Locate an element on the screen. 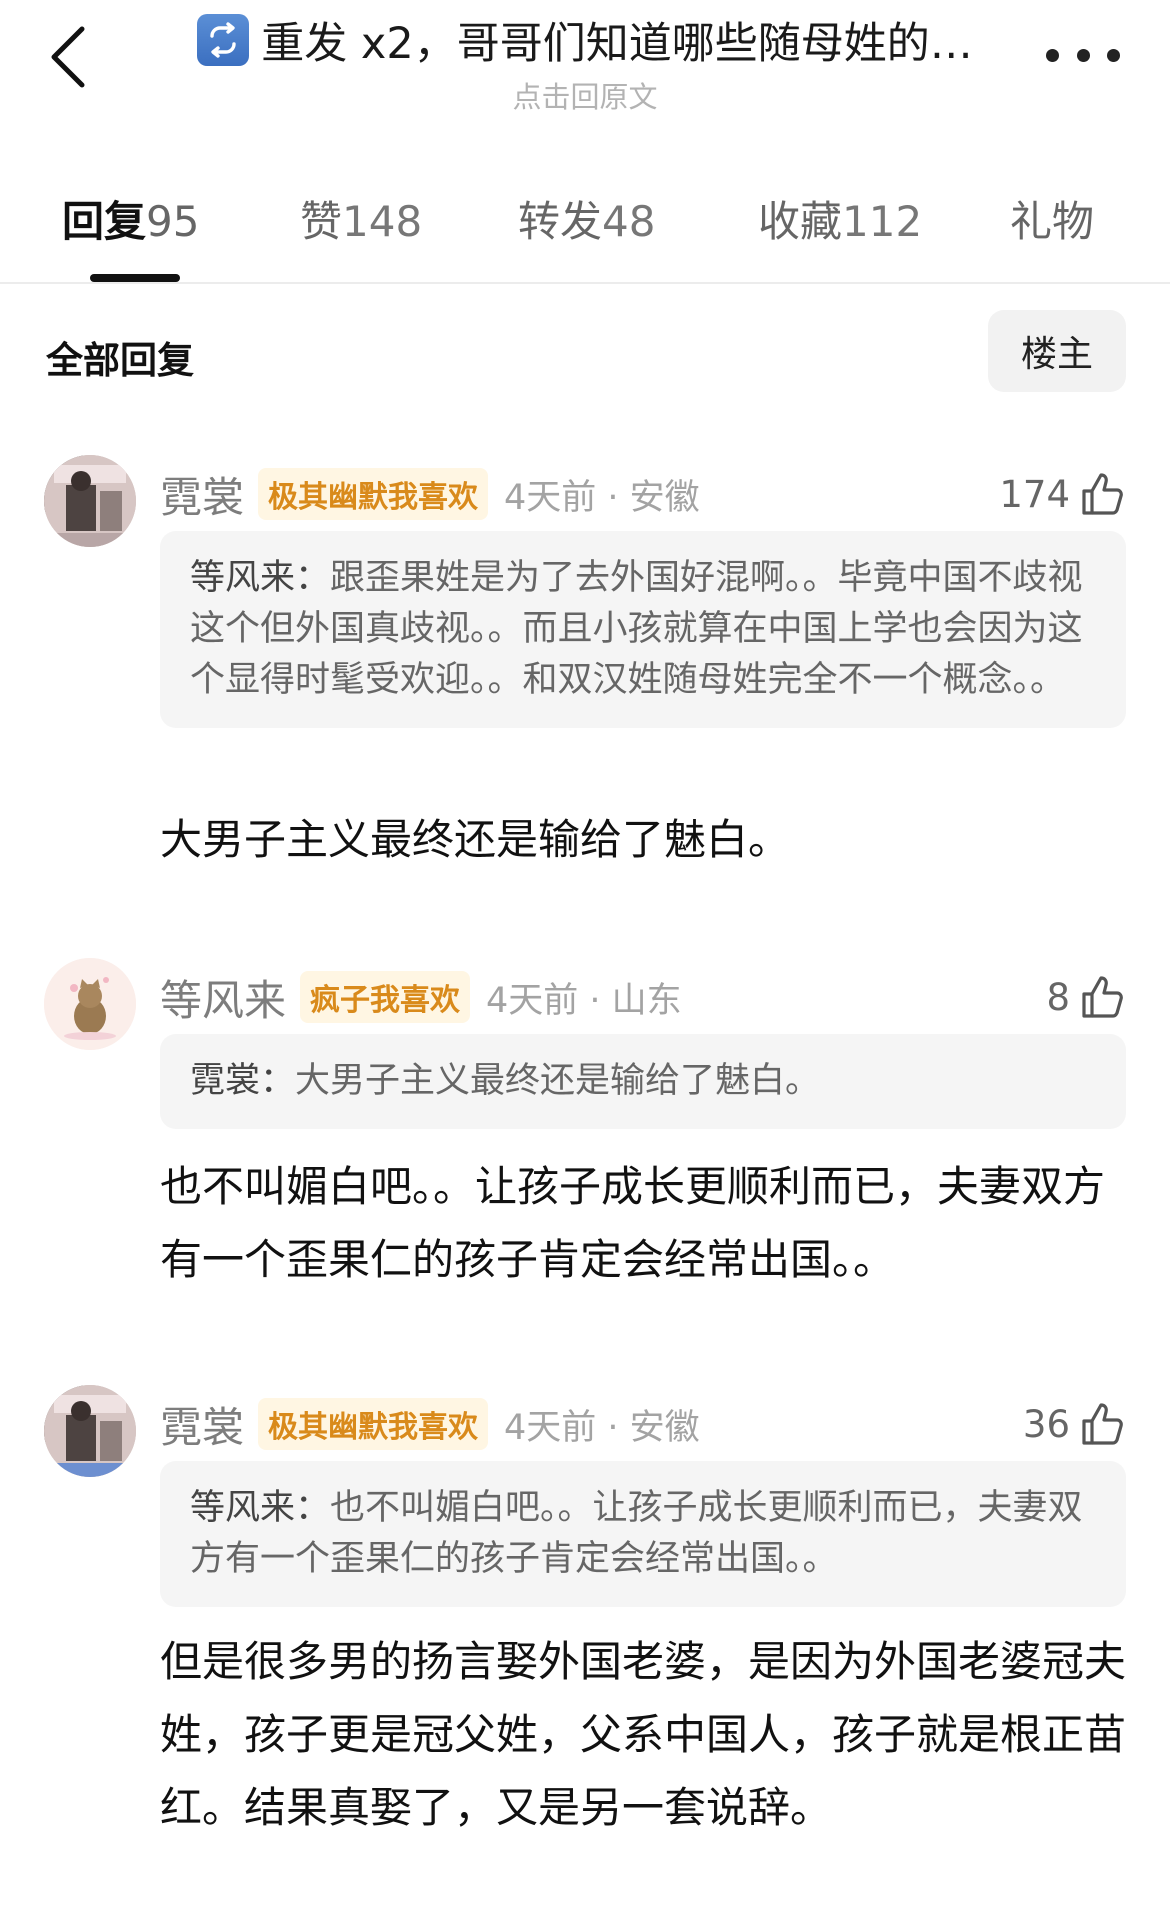 This screenshot has height=1932, width=1170. tab-reposts: 转发48 is located at coordinates (586, 218).